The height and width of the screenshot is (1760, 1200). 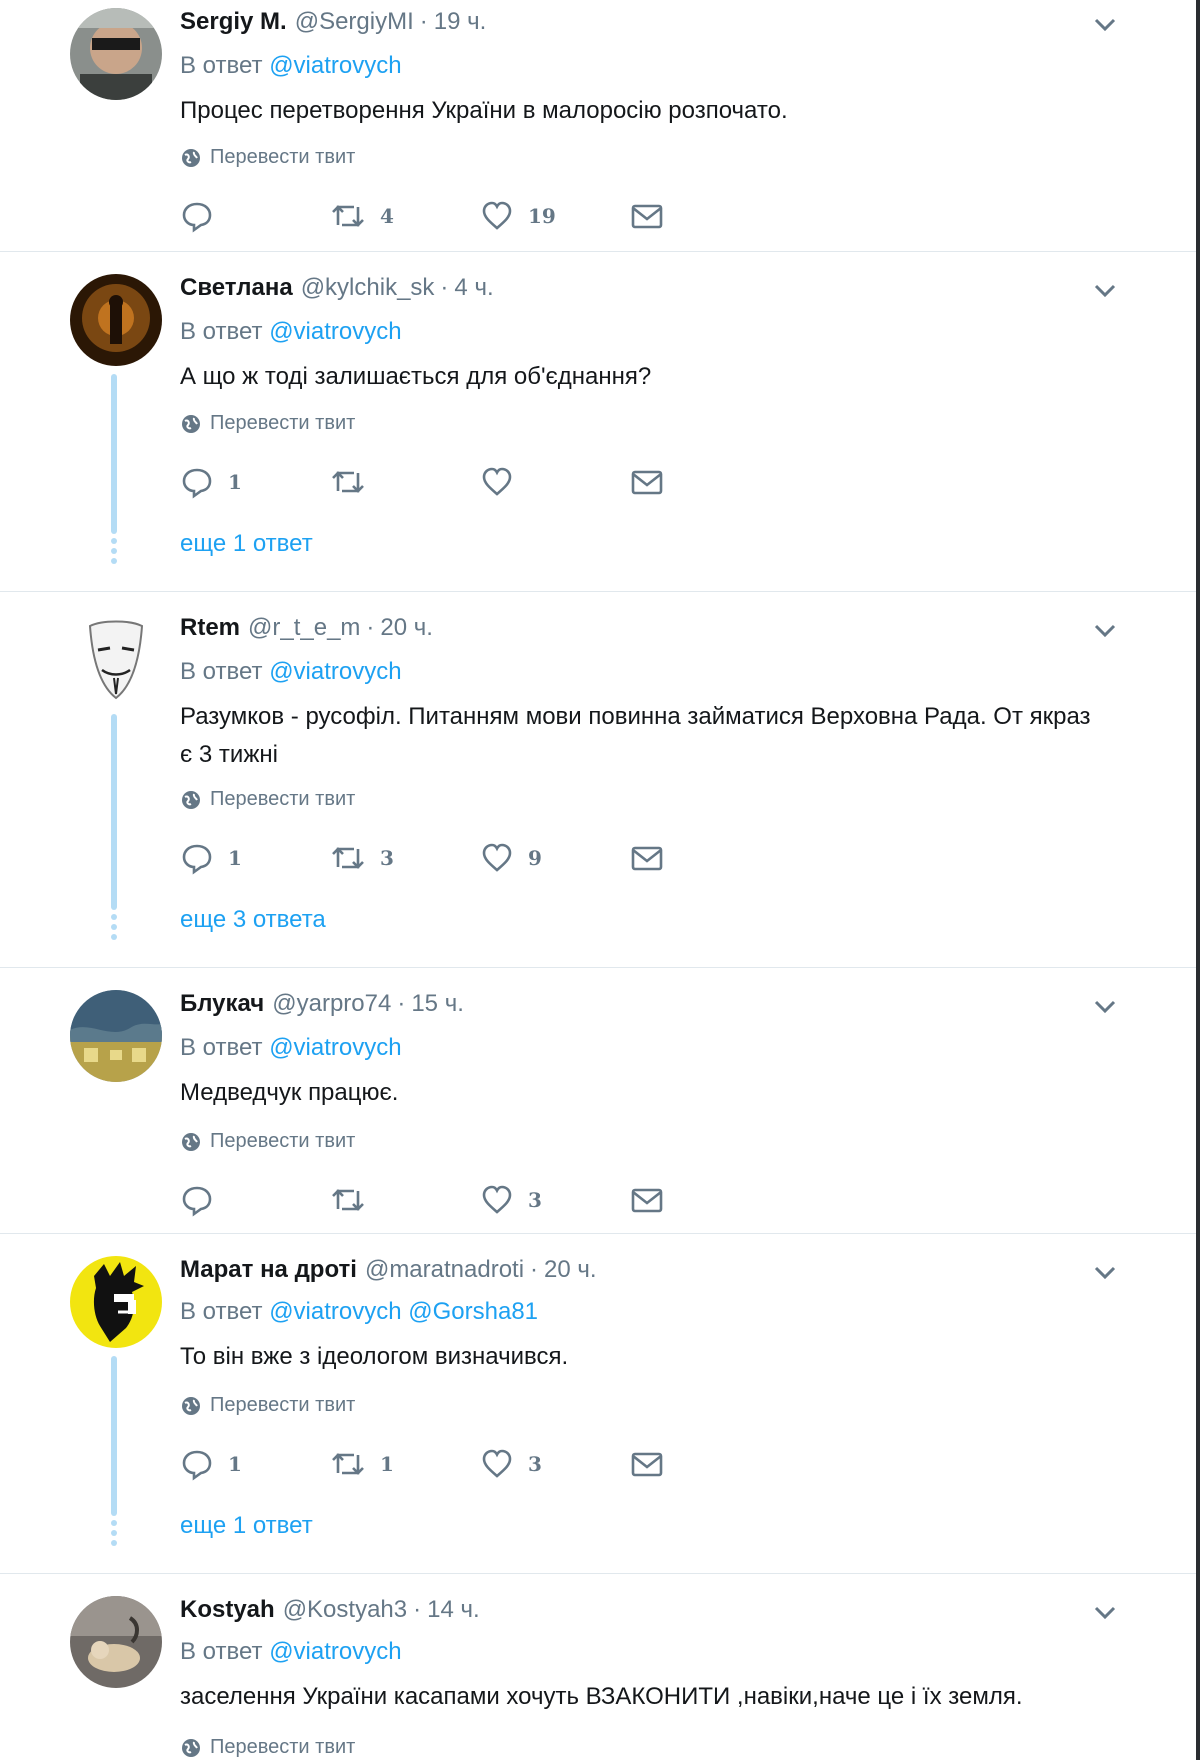 I want to click on tweet-header: Kostyah @Kostyah3 · 14 ч., so click(x=330, y=1611).